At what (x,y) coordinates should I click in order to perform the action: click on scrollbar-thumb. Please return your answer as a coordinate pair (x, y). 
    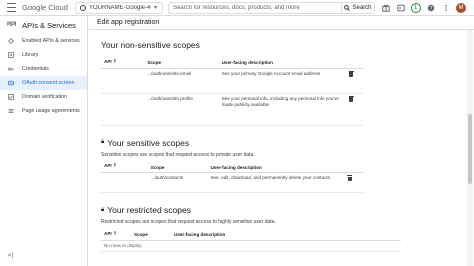
    Looking at the image, I should click on (470, 149).